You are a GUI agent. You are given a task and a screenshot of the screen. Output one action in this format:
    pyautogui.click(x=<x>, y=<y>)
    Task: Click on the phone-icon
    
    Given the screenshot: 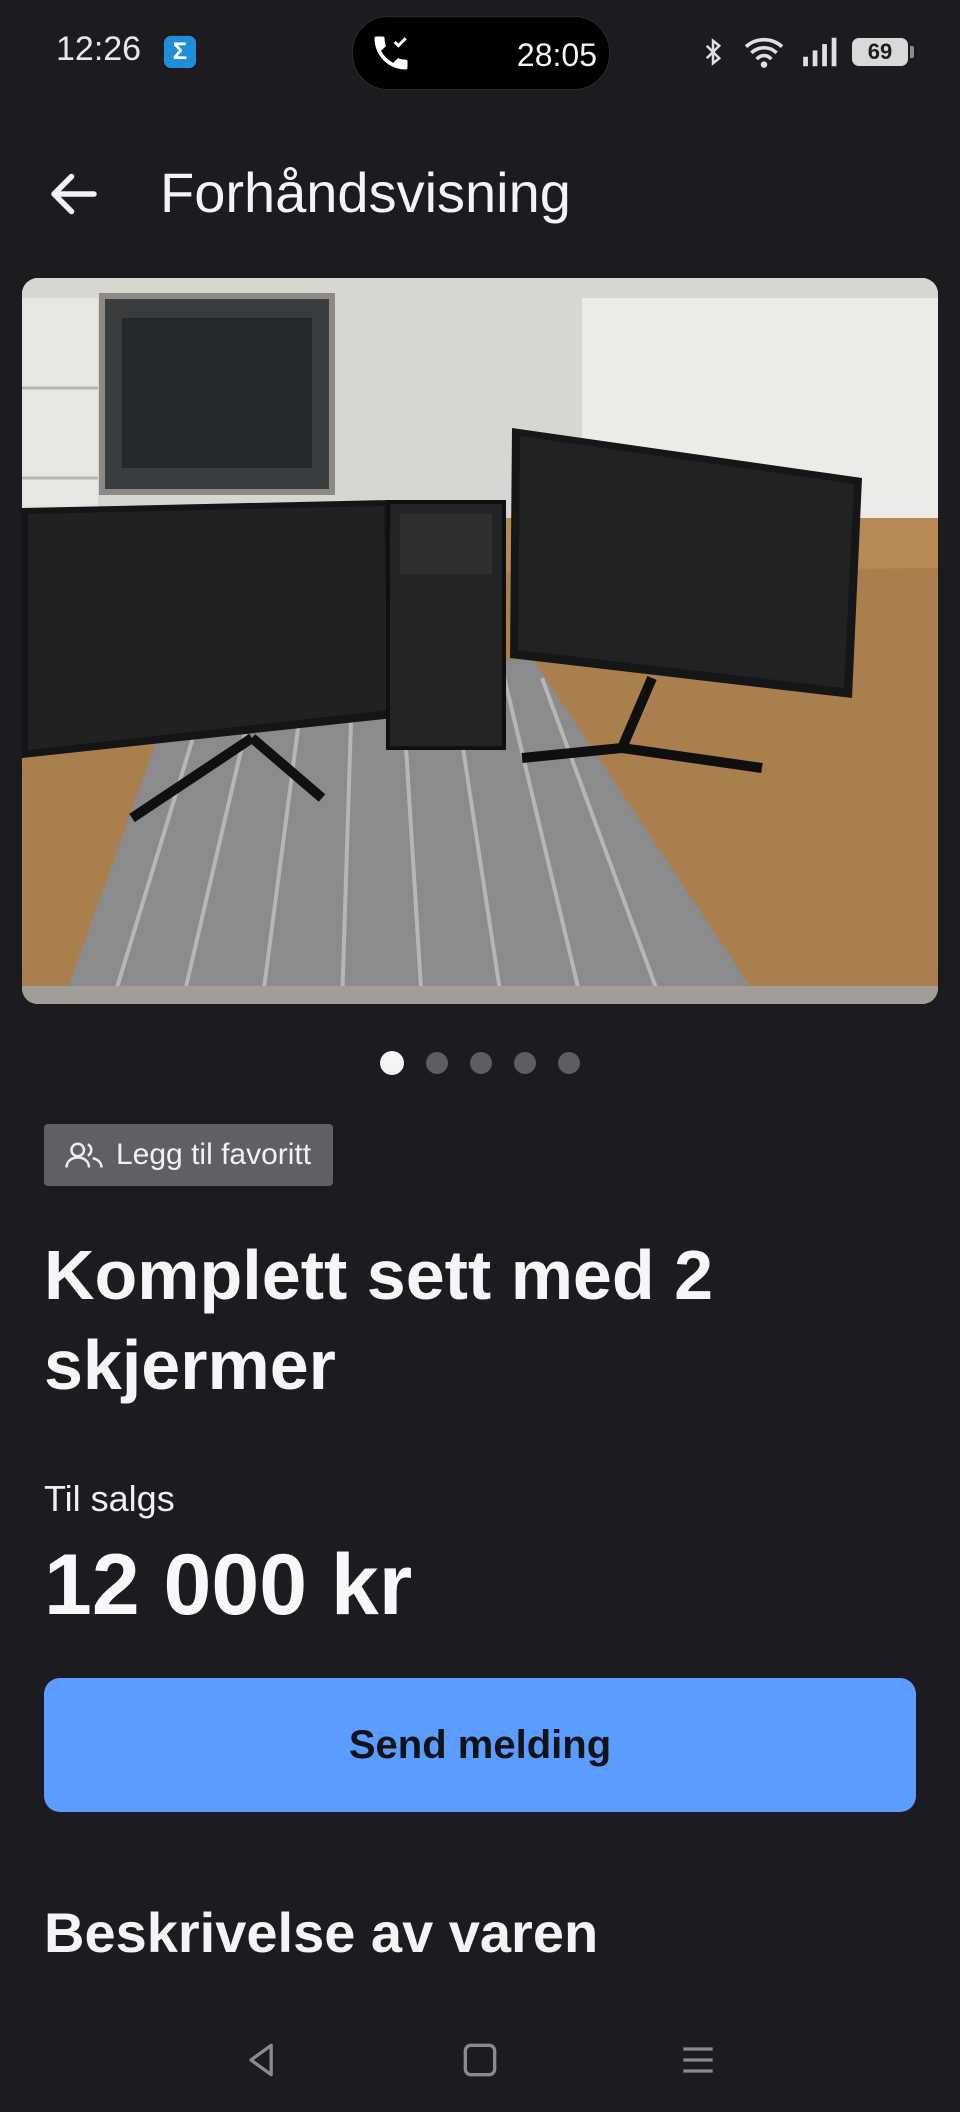 What is the action you would take?
    pyautogui.click(x=391, y=53)
    